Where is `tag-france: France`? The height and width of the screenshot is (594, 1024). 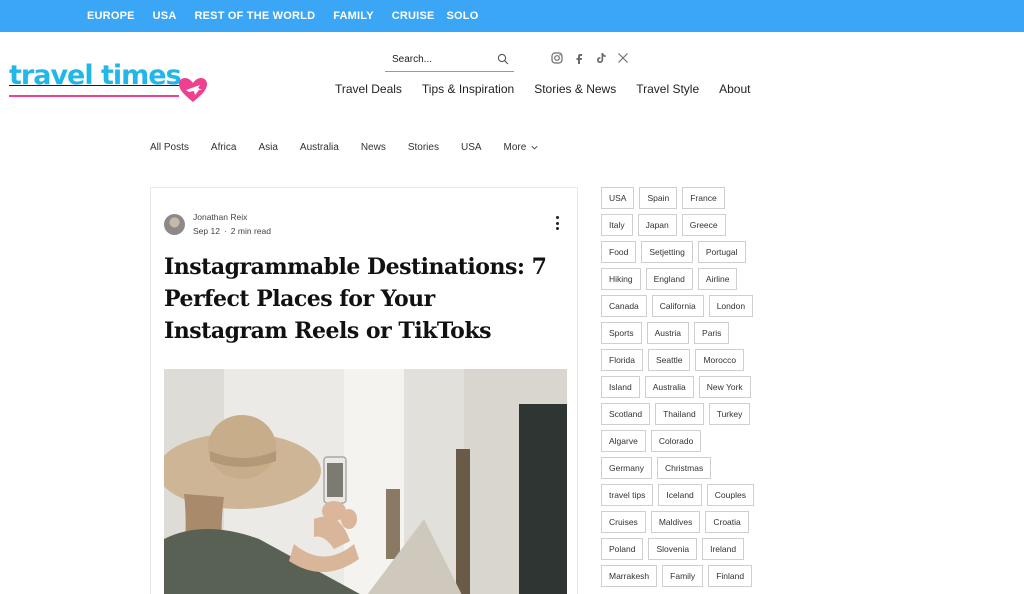
tag-france: France is located at coordinates (703, 198).